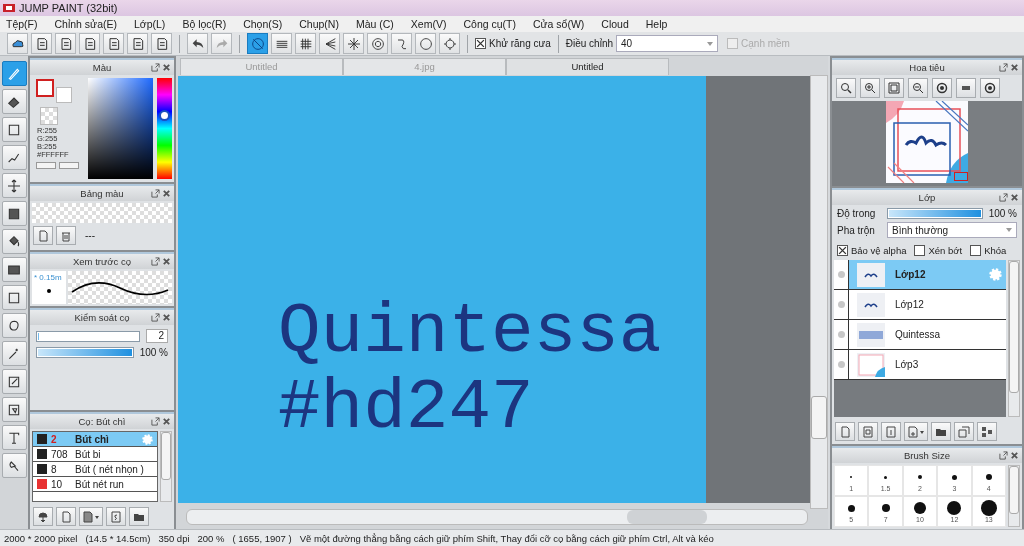 The height and width of the screenshot is (546, 1024). Describe the element at coordinates (95, 439) in the screenshot. I see `brush-item: 2 Bút chì` at that location.